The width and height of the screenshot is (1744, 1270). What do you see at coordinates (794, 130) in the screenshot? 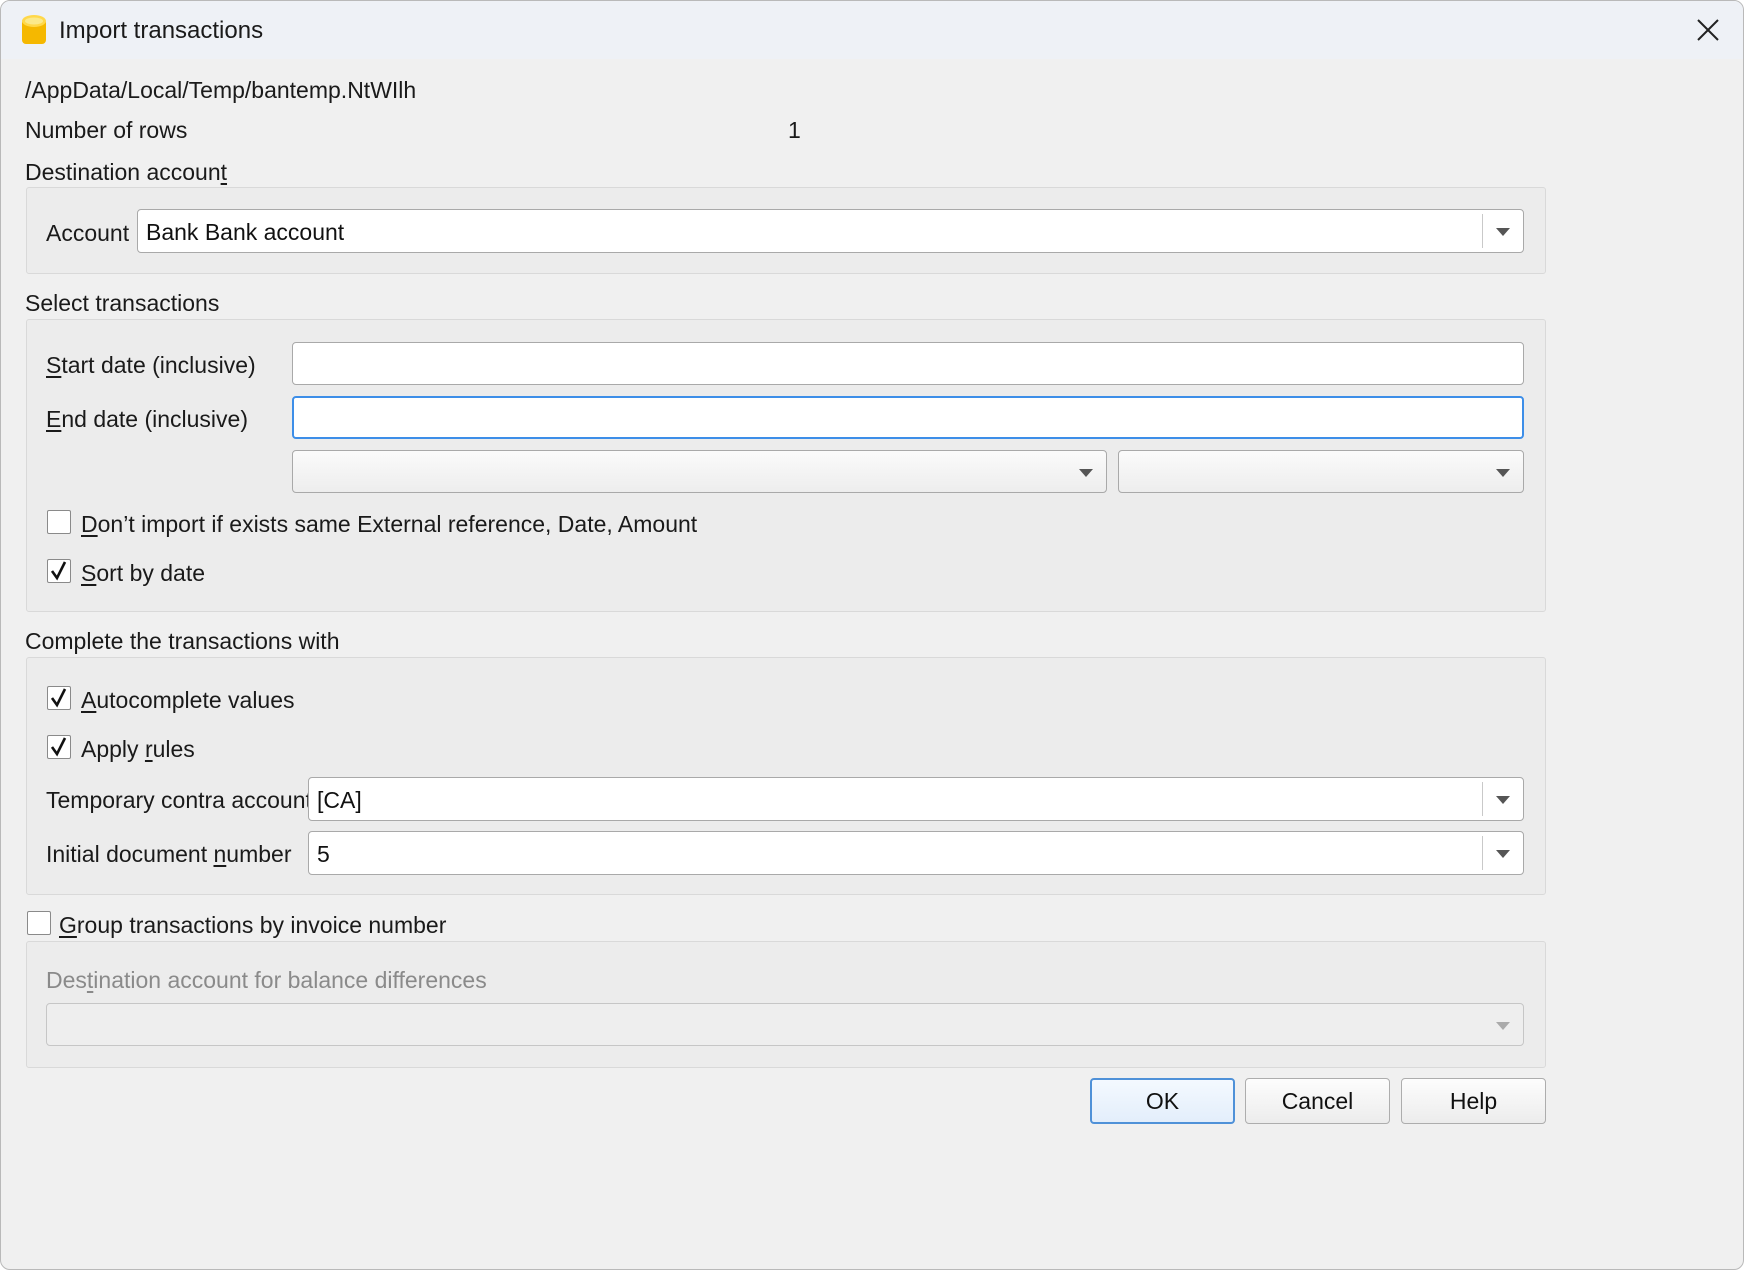
I see `rows-value: 1` at bounding box center [794, 130].